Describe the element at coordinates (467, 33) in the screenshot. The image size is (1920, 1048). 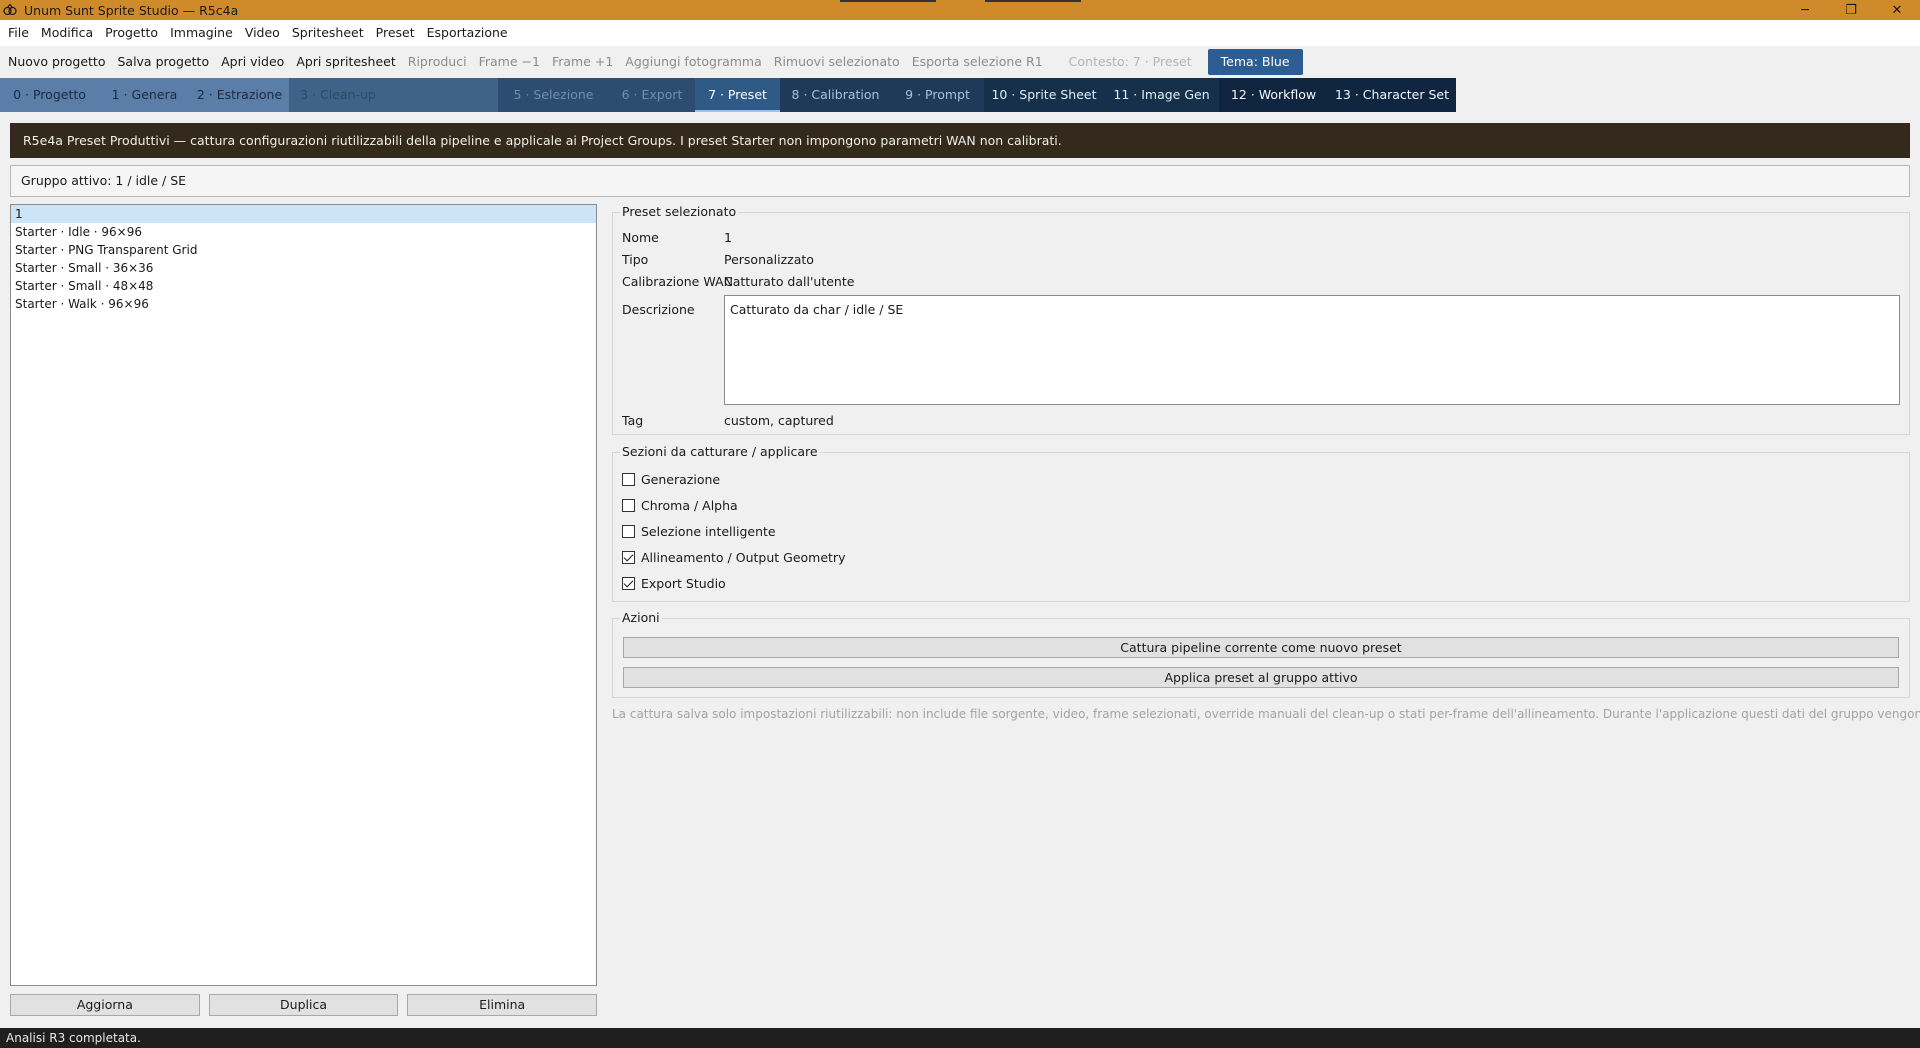
I see `menu-esportazione: Esportazione` at that location.